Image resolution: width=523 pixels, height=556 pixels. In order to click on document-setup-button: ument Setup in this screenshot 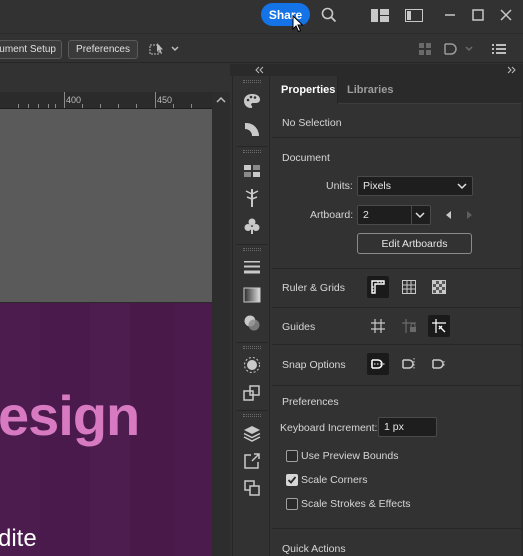, I will do `click(31, 49)`.